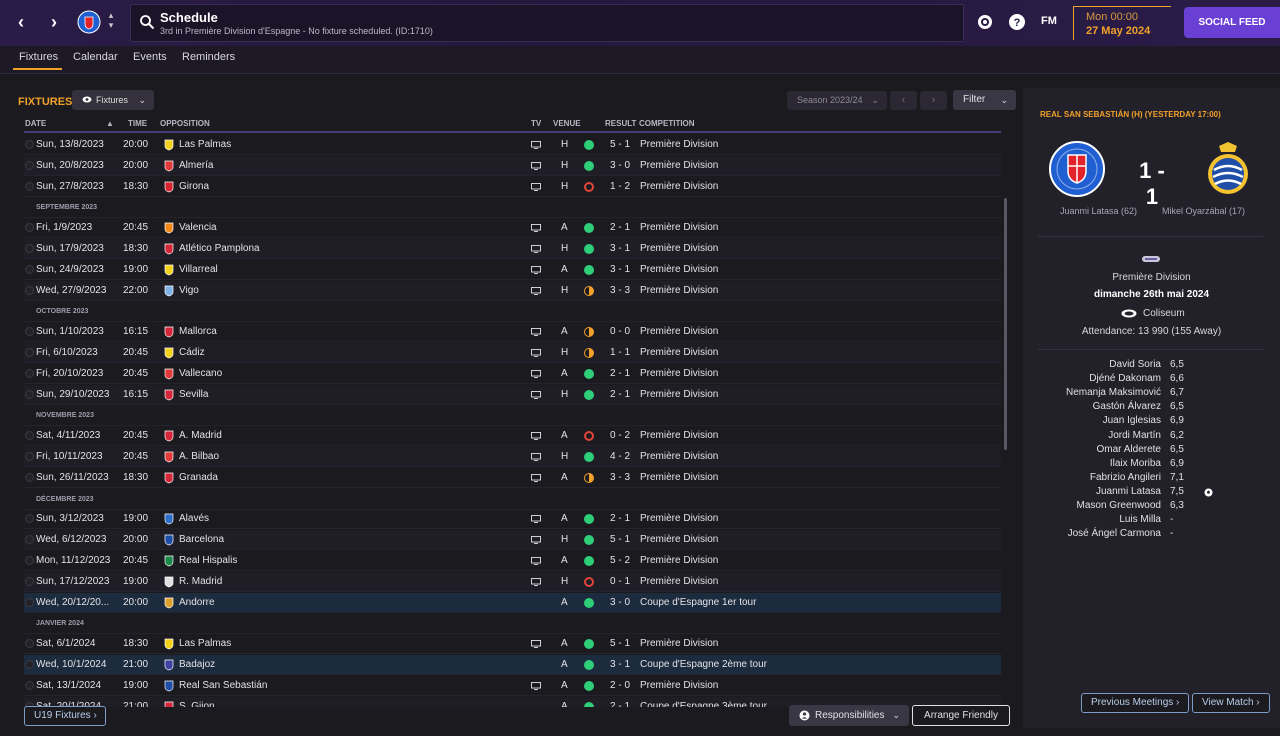 This screenshot has width=1280, height=736. Describe the element at coordinates (620, 560) in the screenshot. I see `fixture-result: 5 - 2` at that location.